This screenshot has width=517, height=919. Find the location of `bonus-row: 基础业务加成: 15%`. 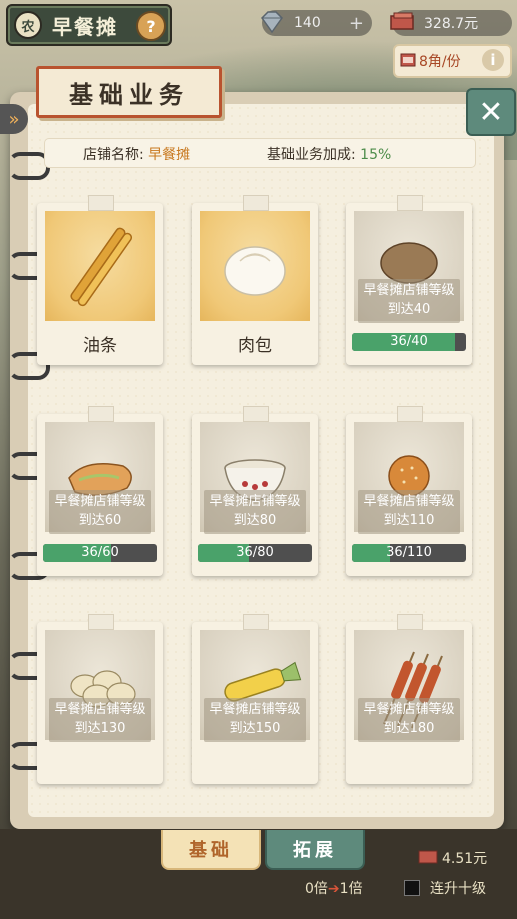

bonus-row: 基础业务加成: 15% is located at coordinates (329, 154).